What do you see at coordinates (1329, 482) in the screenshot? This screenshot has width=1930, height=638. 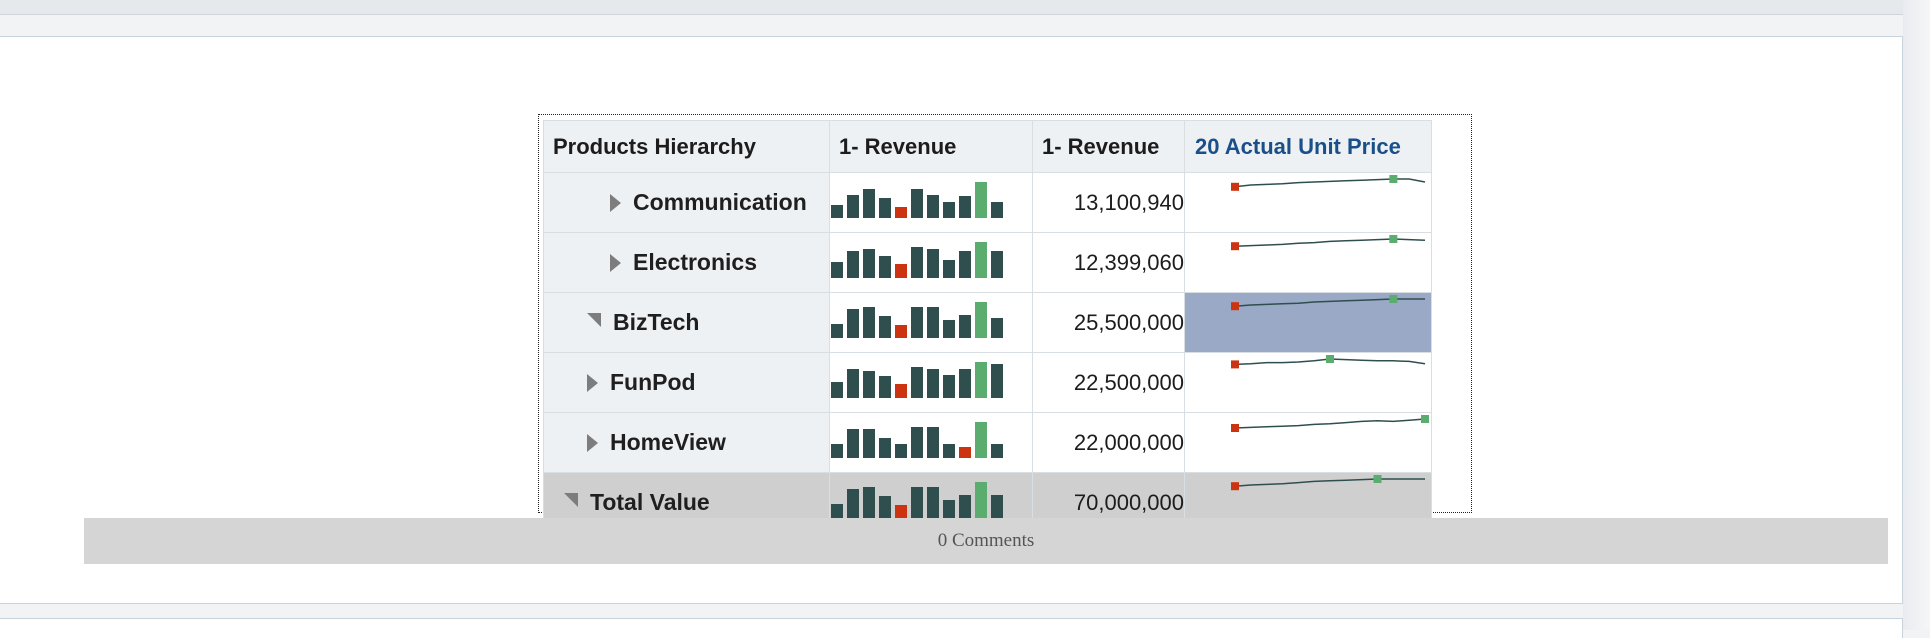 I see `sparkline-path` at bounding box center [1329, 482].